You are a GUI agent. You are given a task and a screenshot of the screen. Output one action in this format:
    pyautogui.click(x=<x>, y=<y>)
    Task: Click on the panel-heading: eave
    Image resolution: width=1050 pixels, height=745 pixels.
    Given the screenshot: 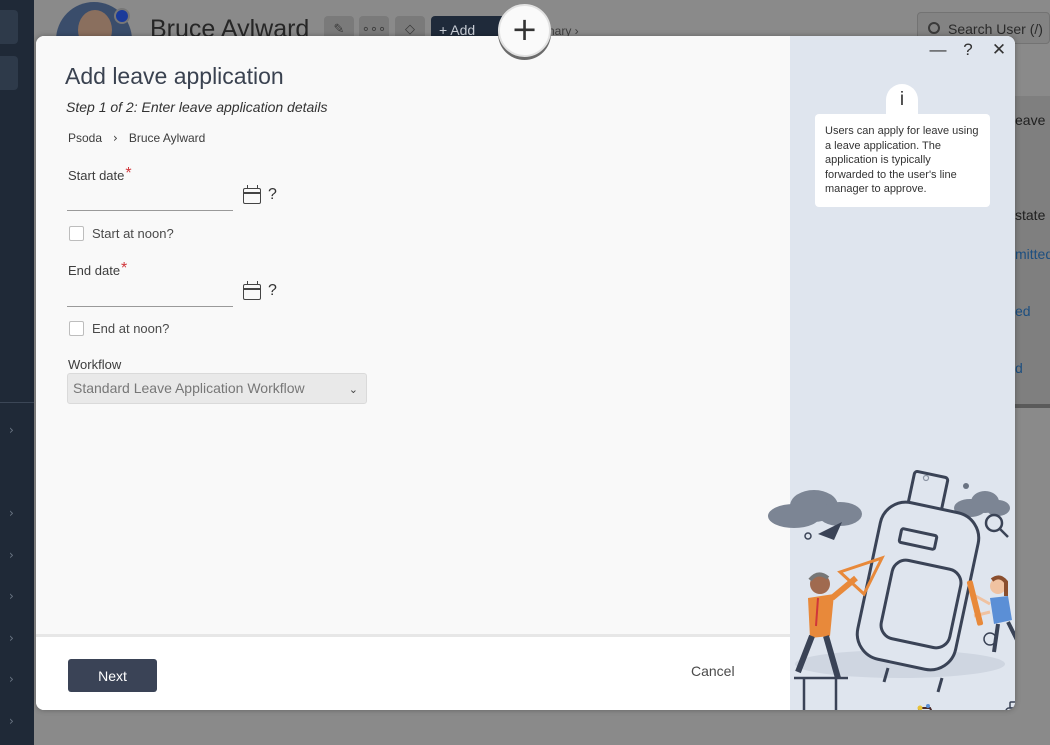 What is the action you would take?
    pyautogui.click(x=1030, y=120)
    